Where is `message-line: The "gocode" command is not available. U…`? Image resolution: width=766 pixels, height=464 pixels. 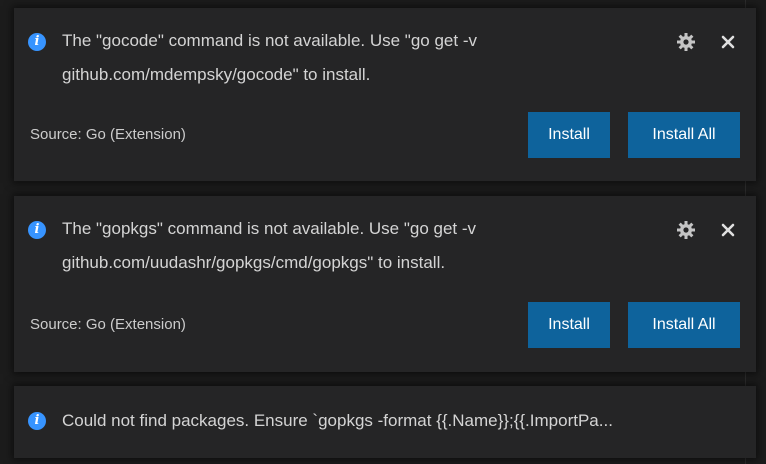 message-line: The "gocode" command is not available. U… is located at coordinates (269, 40).